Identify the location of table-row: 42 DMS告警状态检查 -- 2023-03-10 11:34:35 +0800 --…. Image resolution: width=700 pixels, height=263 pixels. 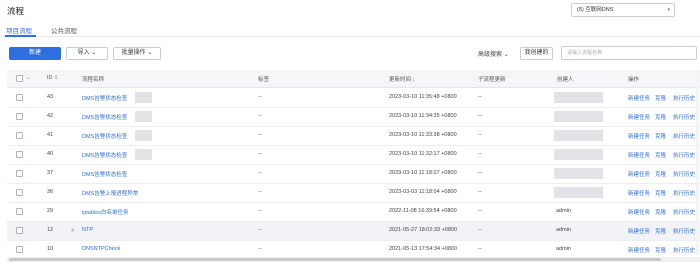
(353, 117).